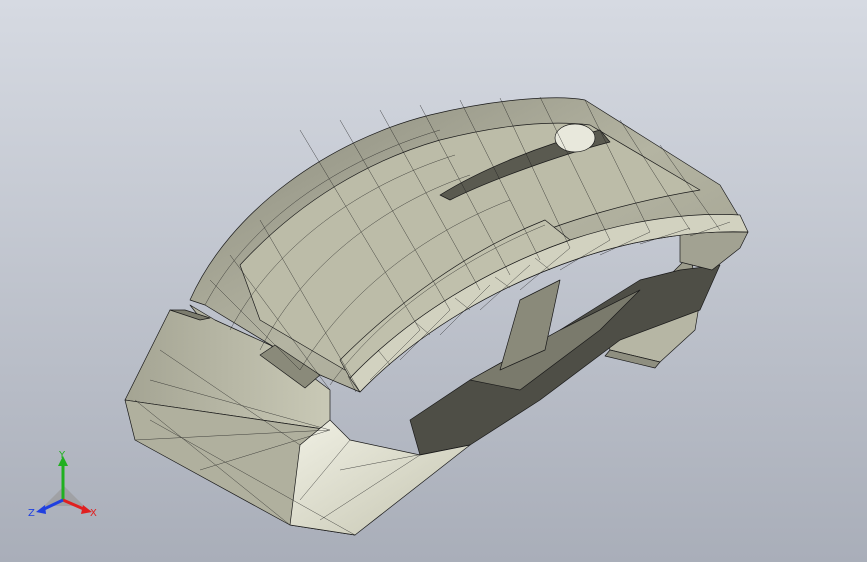  I want to click on y-axis-label: Y, so click(62, 455).